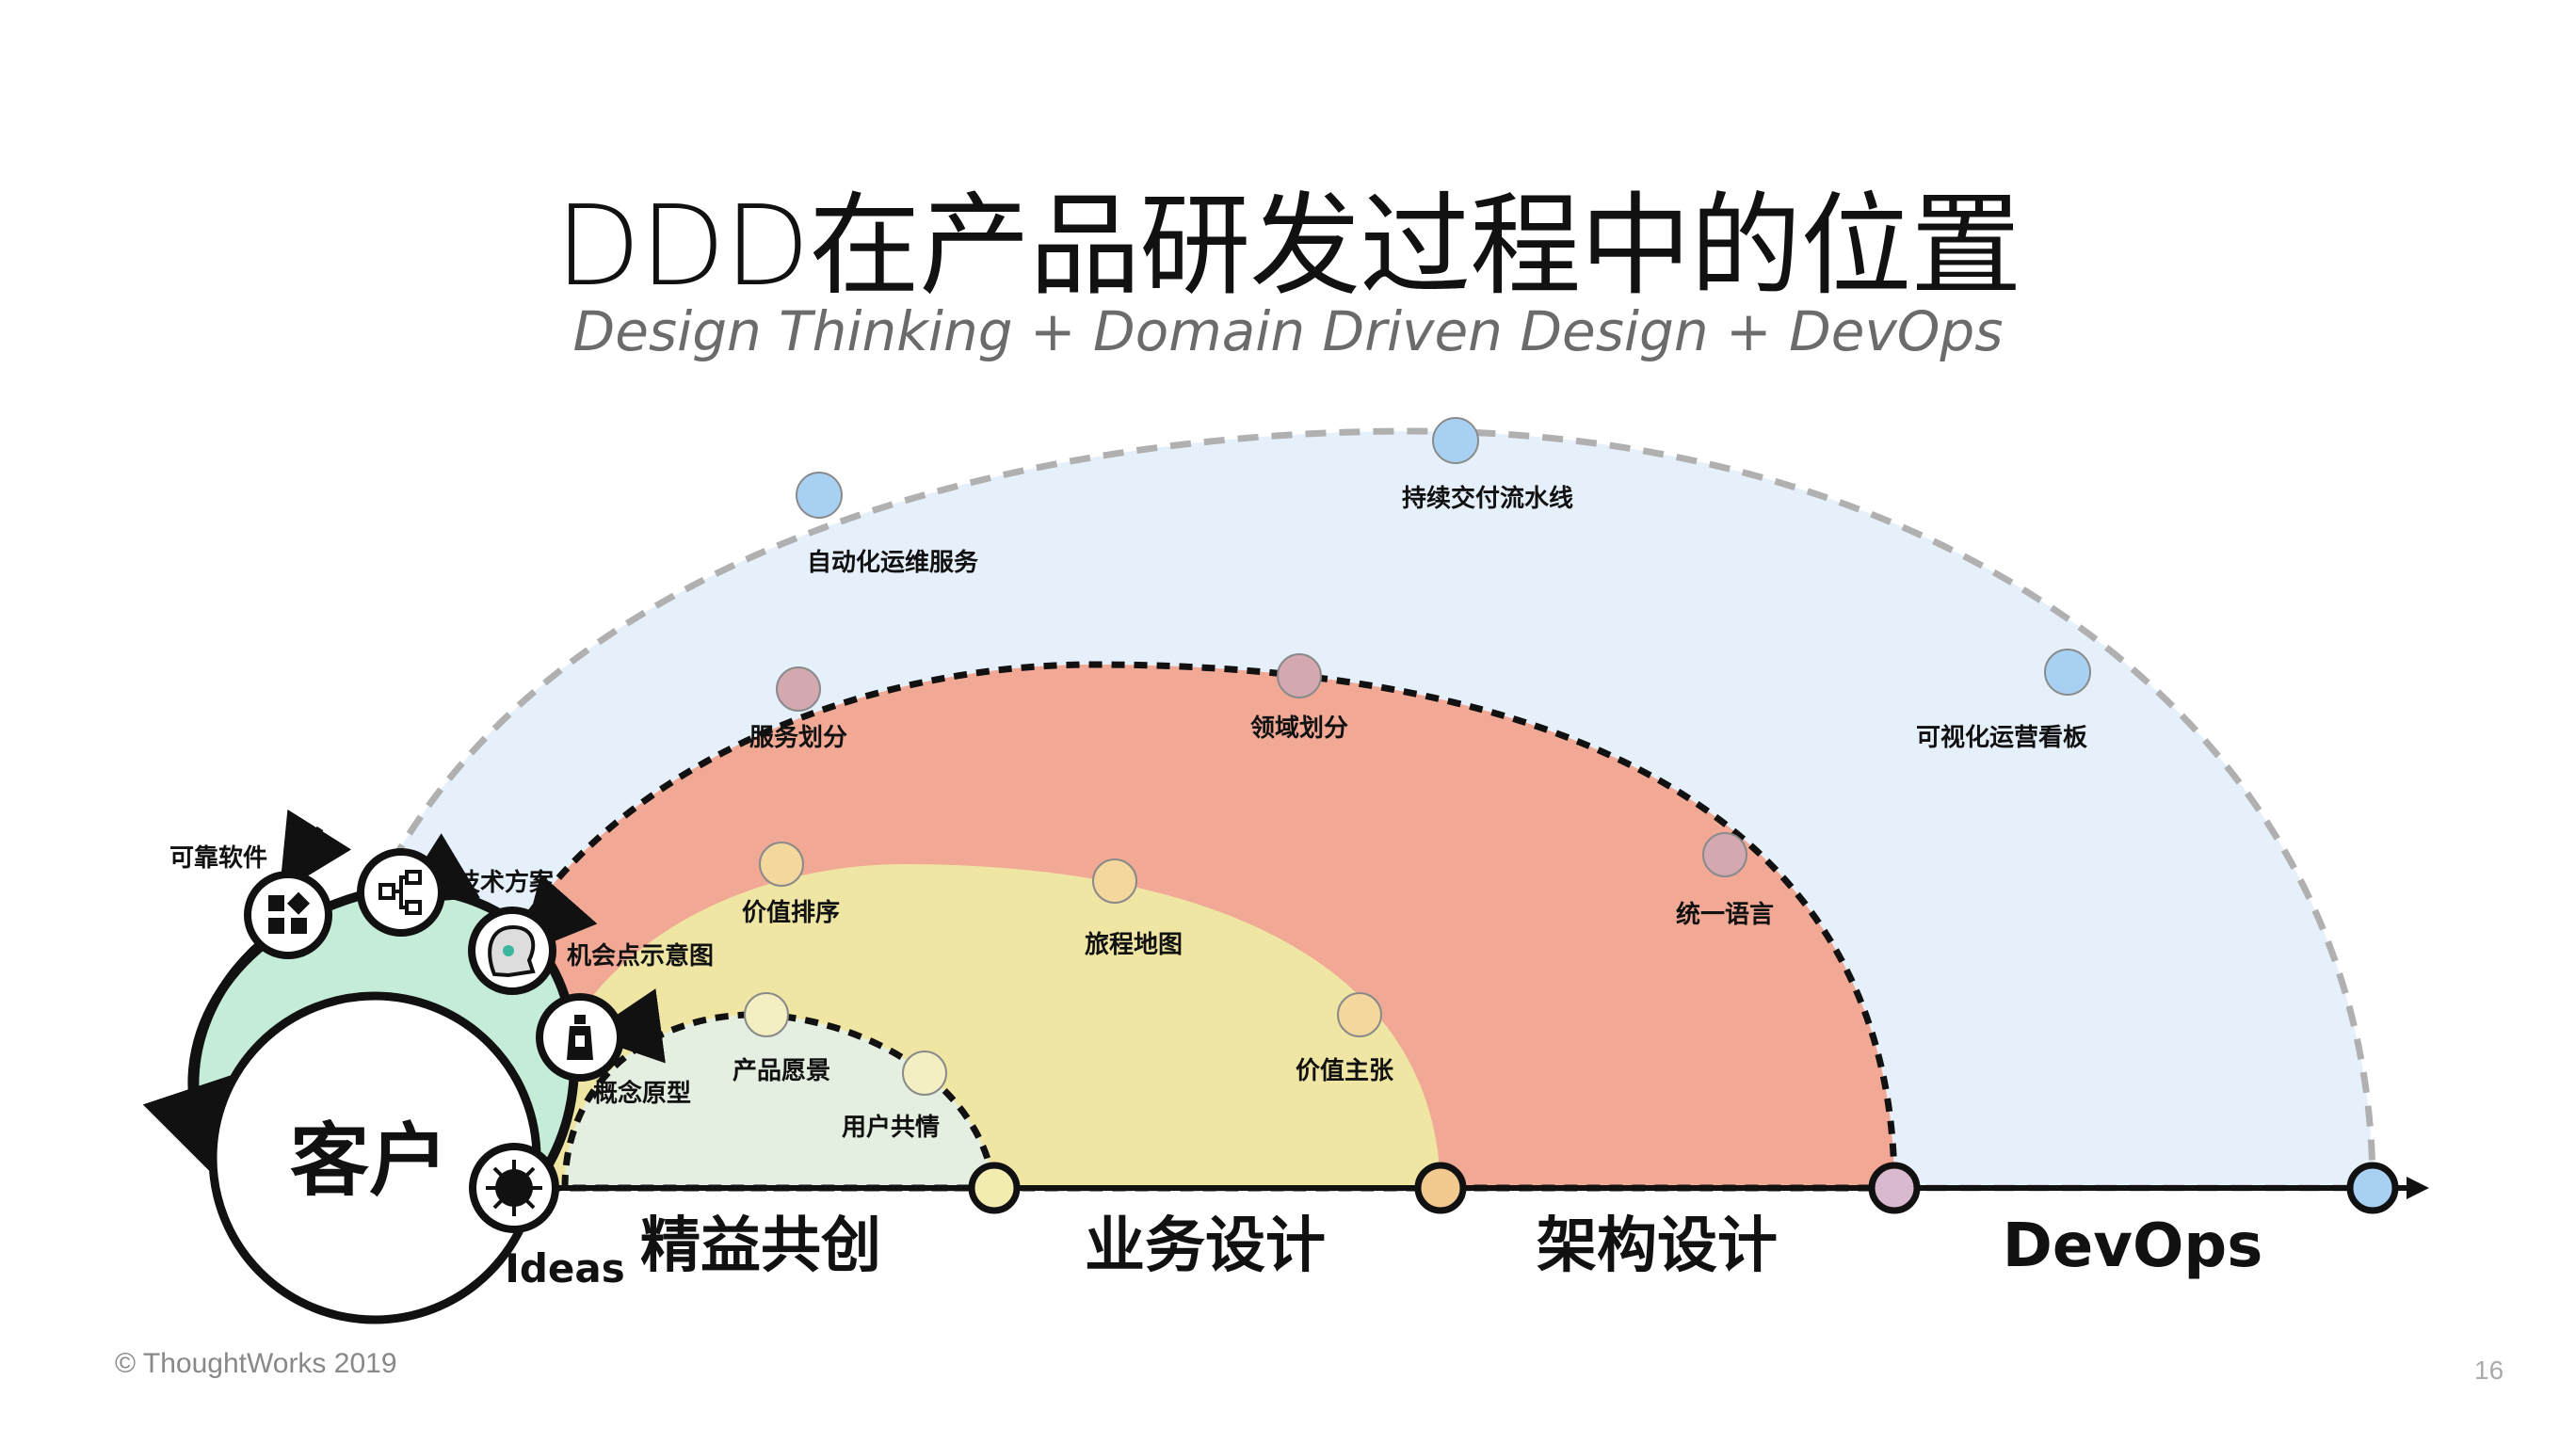 This screenshot has height=1444, width=2576. I want to click on page-number: 16, so click(2489, 1370).